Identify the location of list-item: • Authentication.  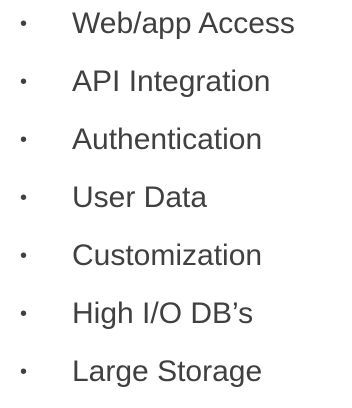
(176, 140).